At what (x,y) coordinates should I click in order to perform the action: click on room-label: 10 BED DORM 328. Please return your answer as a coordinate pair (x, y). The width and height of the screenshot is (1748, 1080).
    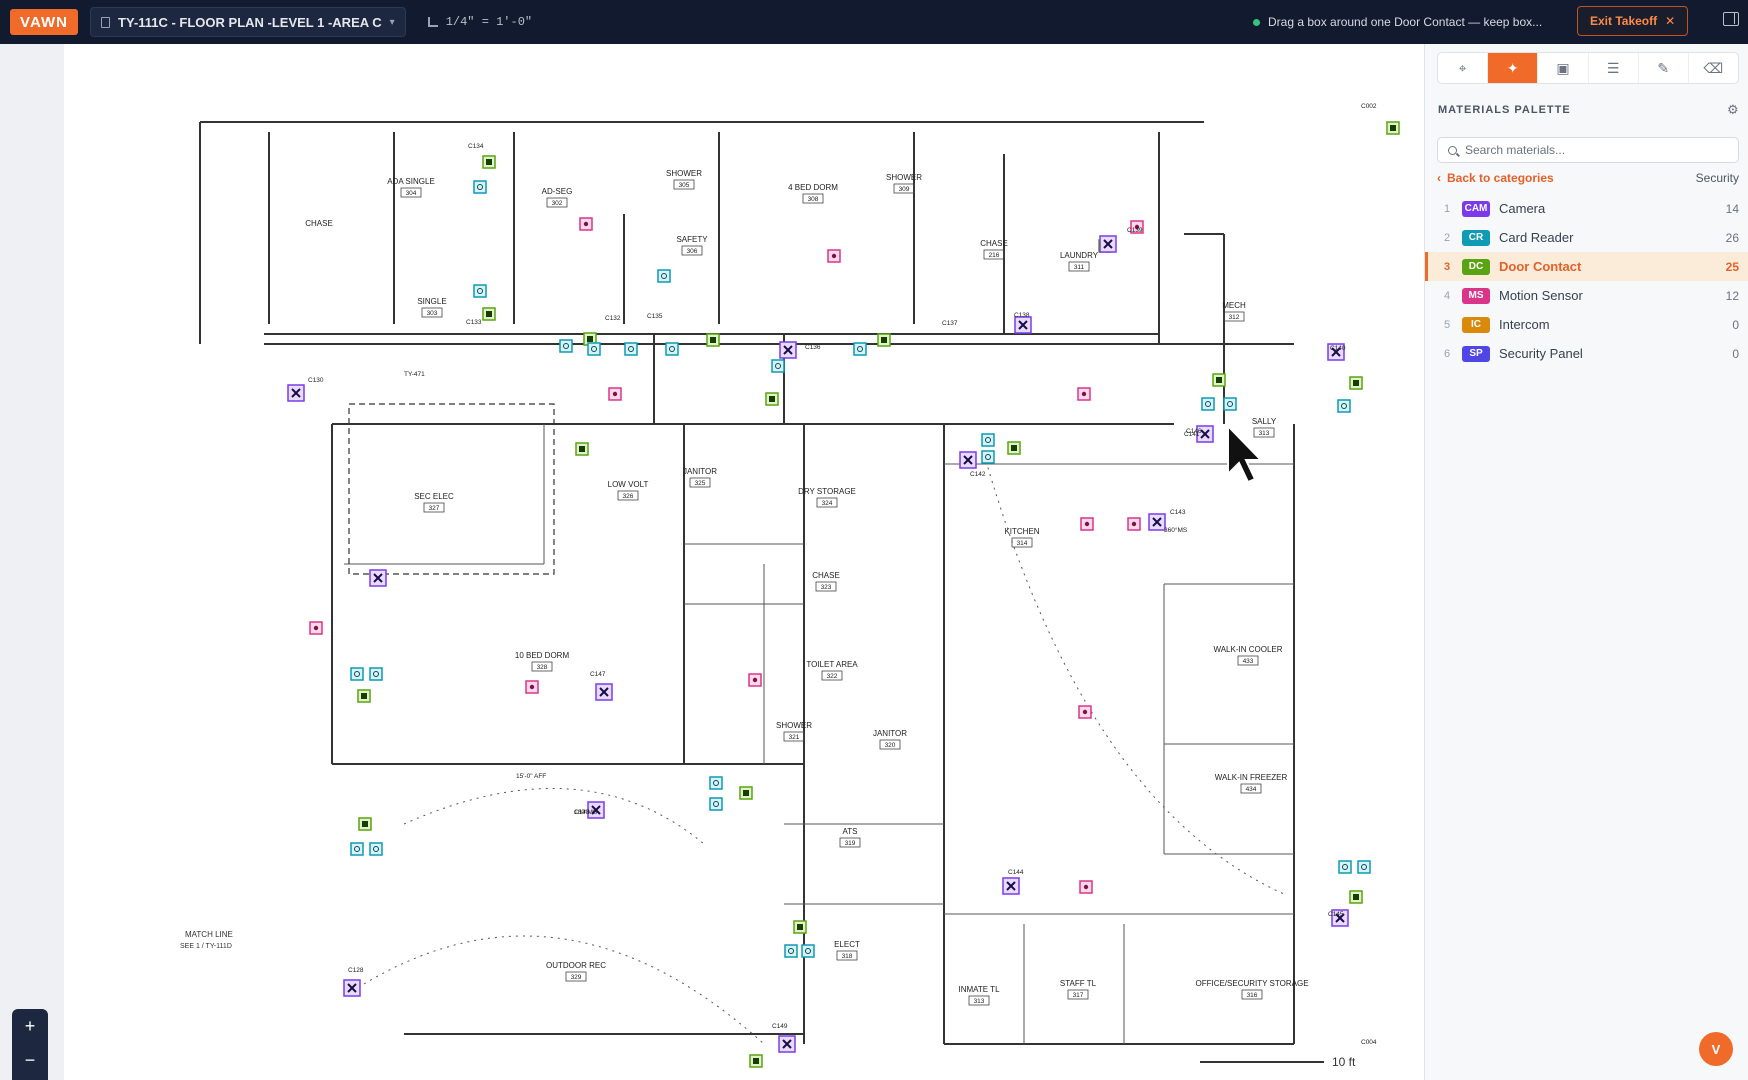
    Looking at the image, I should click on (542, 661).